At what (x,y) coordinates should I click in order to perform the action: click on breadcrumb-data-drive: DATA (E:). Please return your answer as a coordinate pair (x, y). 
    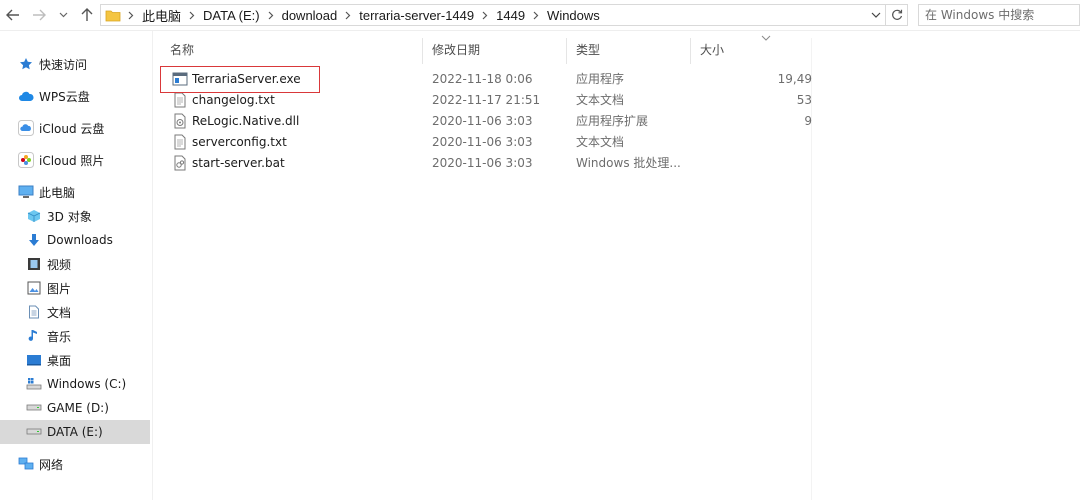
    Looking at the image, I should click on (231, 15).